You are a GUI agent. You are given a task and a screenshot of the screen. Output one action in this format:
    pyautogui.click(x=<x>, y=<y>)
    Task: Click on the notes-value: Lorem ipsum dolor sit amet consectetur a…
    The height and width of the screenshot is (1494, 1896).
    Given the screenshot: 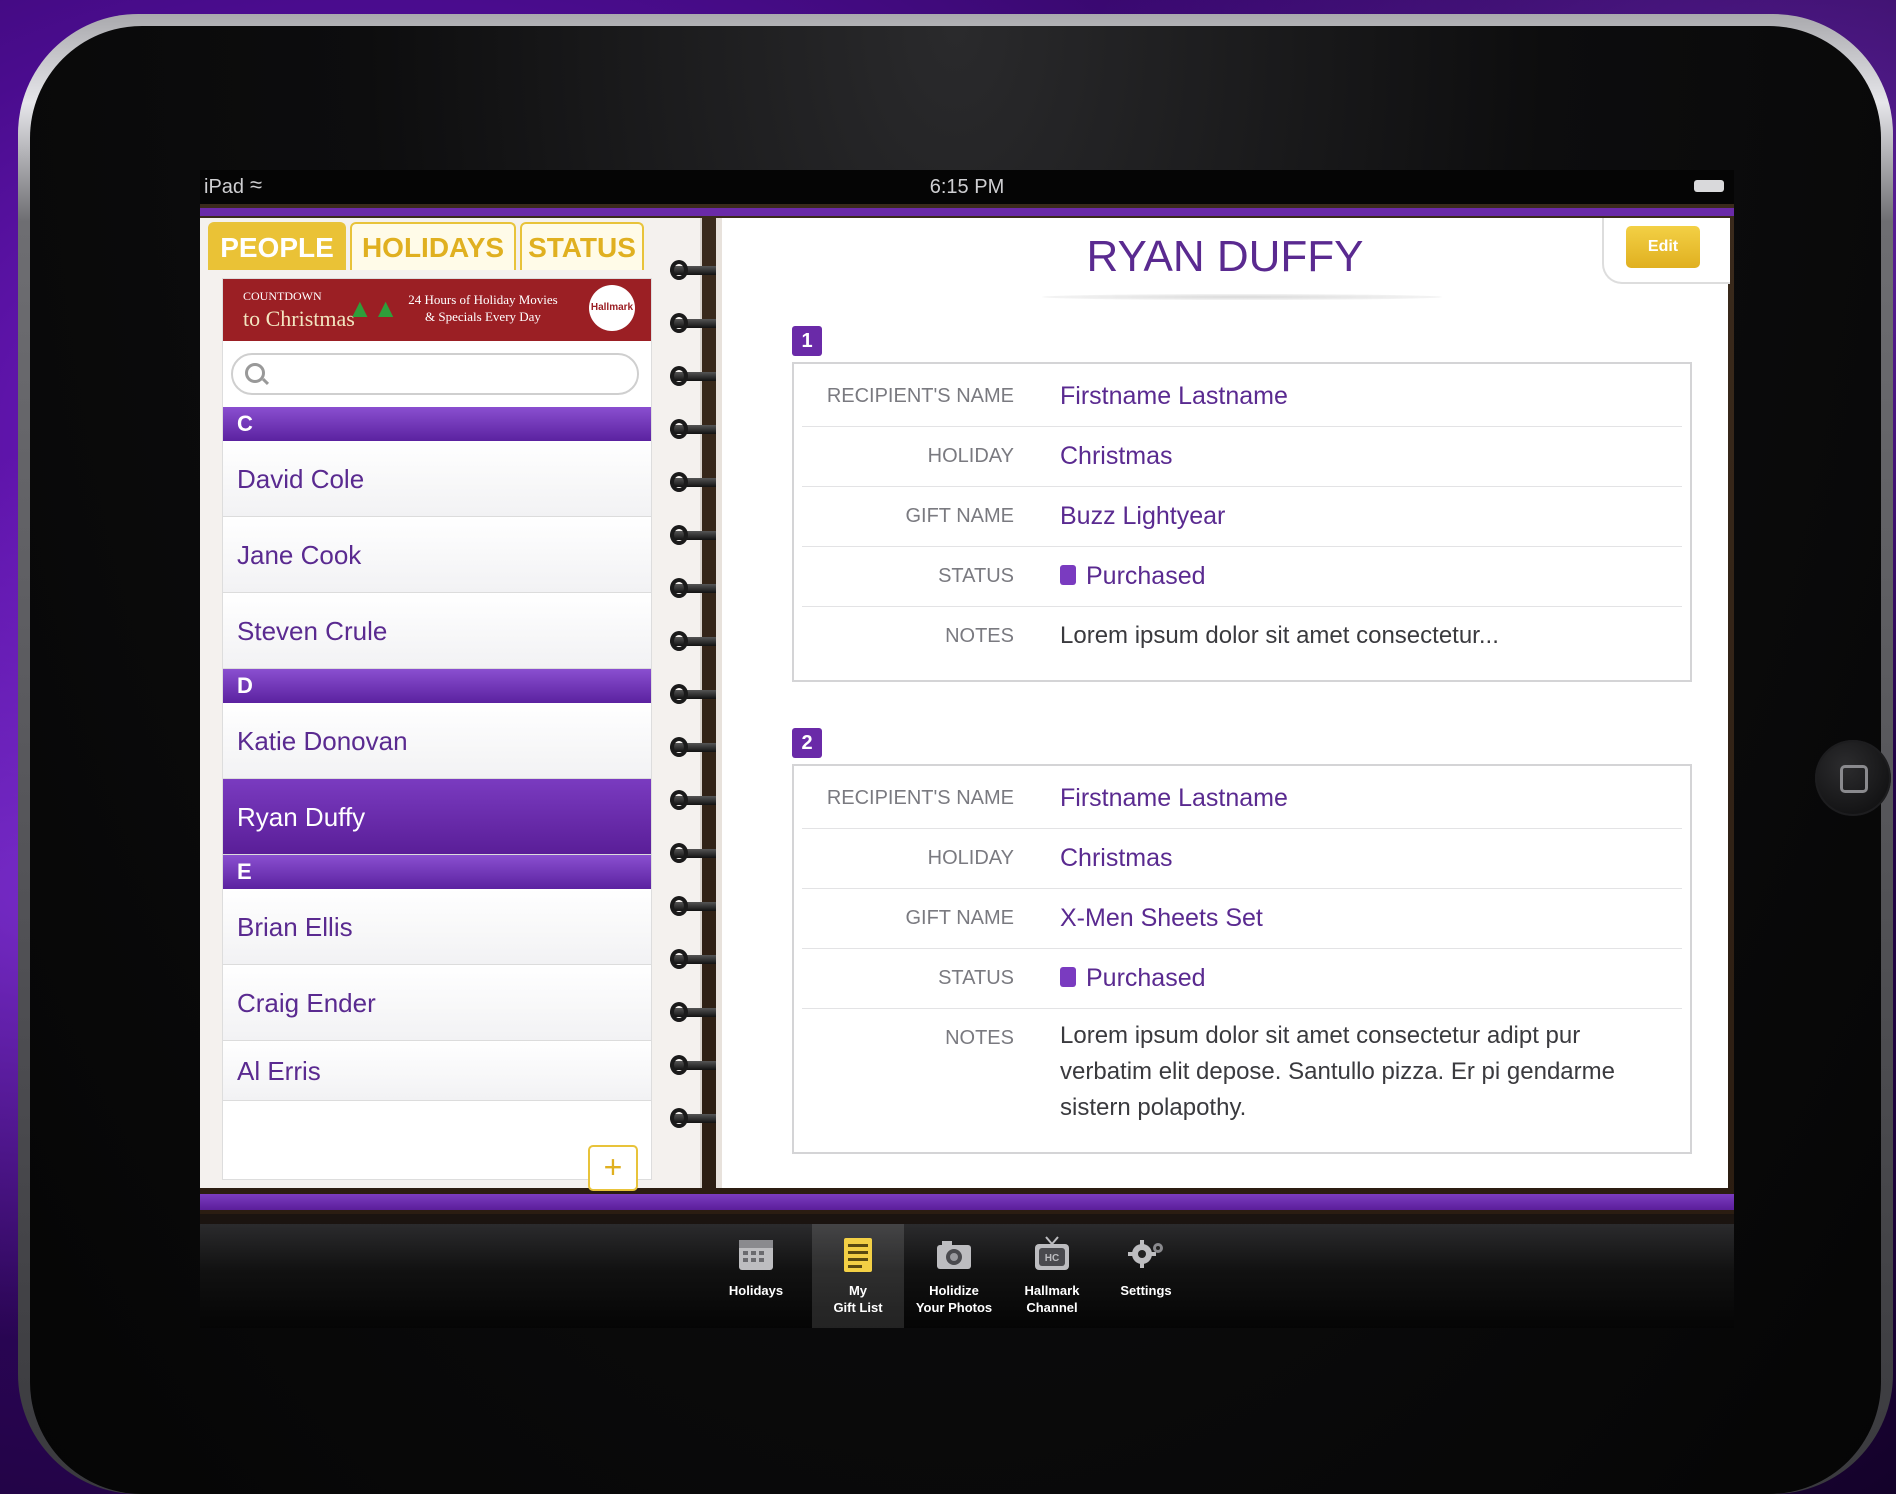 What is the action you would take?
    pyautogui.click(x=1337, y=1071)
    